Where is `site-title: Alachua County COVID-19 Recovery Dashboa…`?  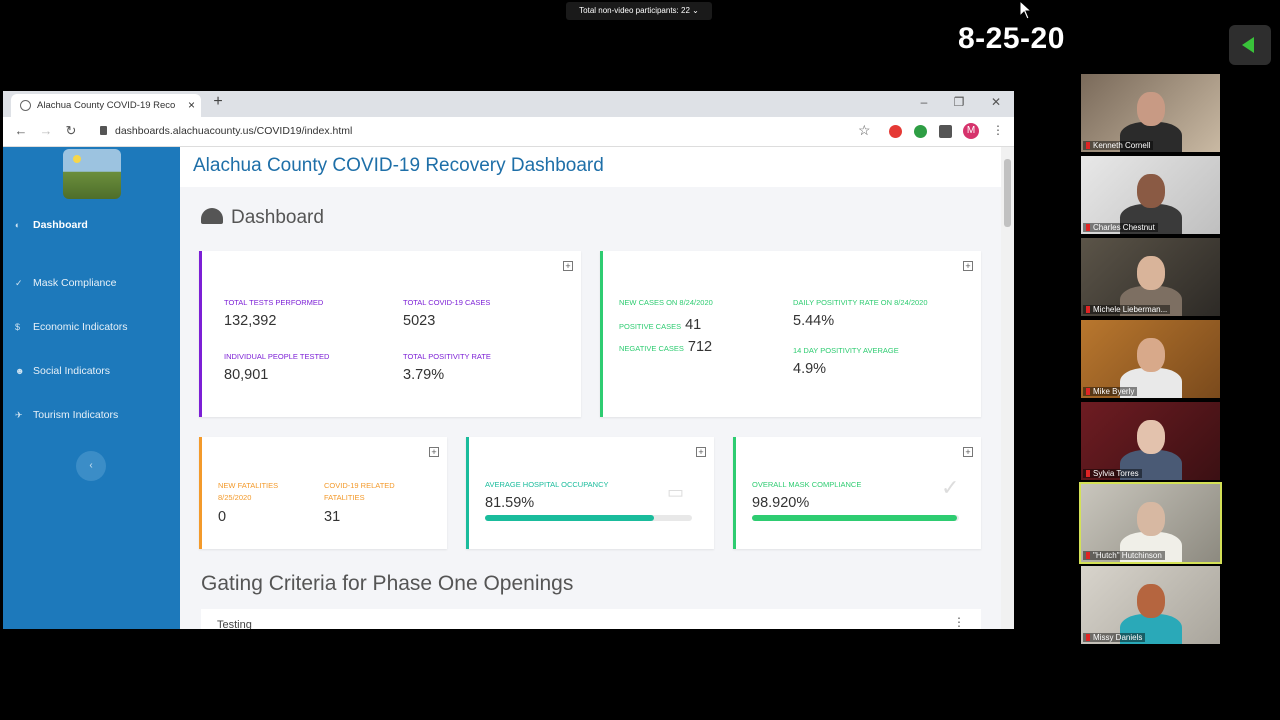
site-title: Alachua County COVID-19 Recovery Dashboa… is located at coordinates (398, 165).